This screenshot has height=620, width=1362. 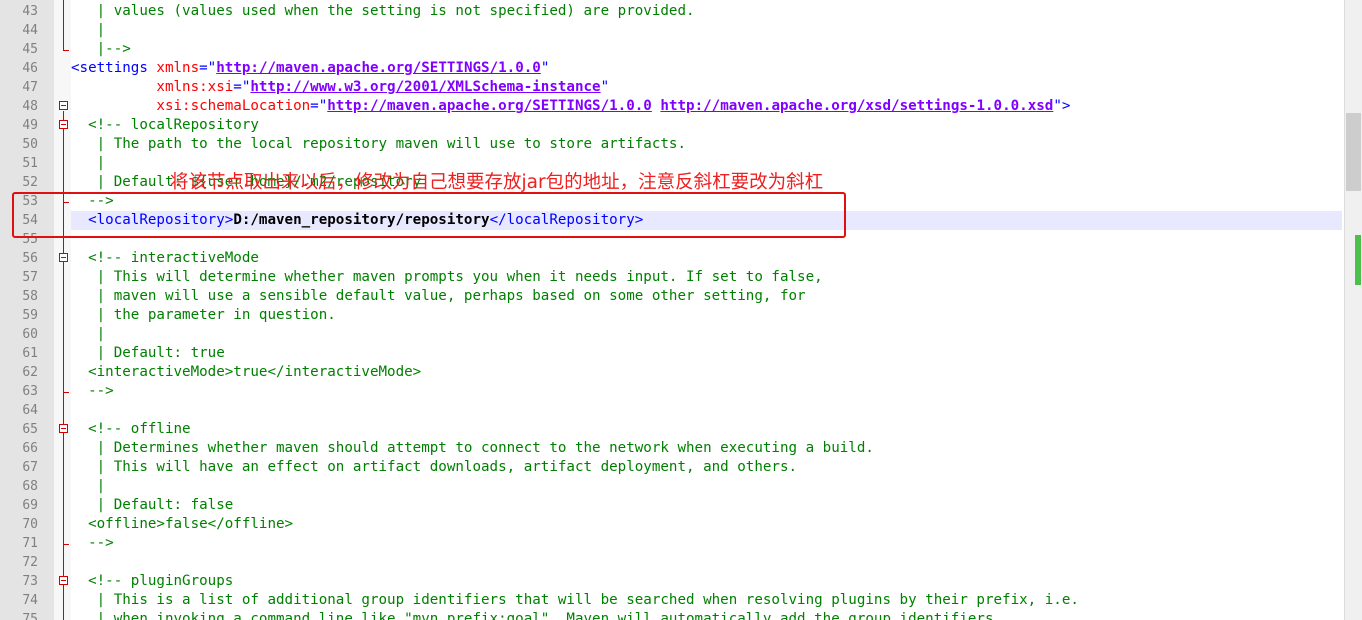 What do you see at coordinates (30, 315) in the screenshot?
I see `line-number: 59` at bounding box center [30, 315].